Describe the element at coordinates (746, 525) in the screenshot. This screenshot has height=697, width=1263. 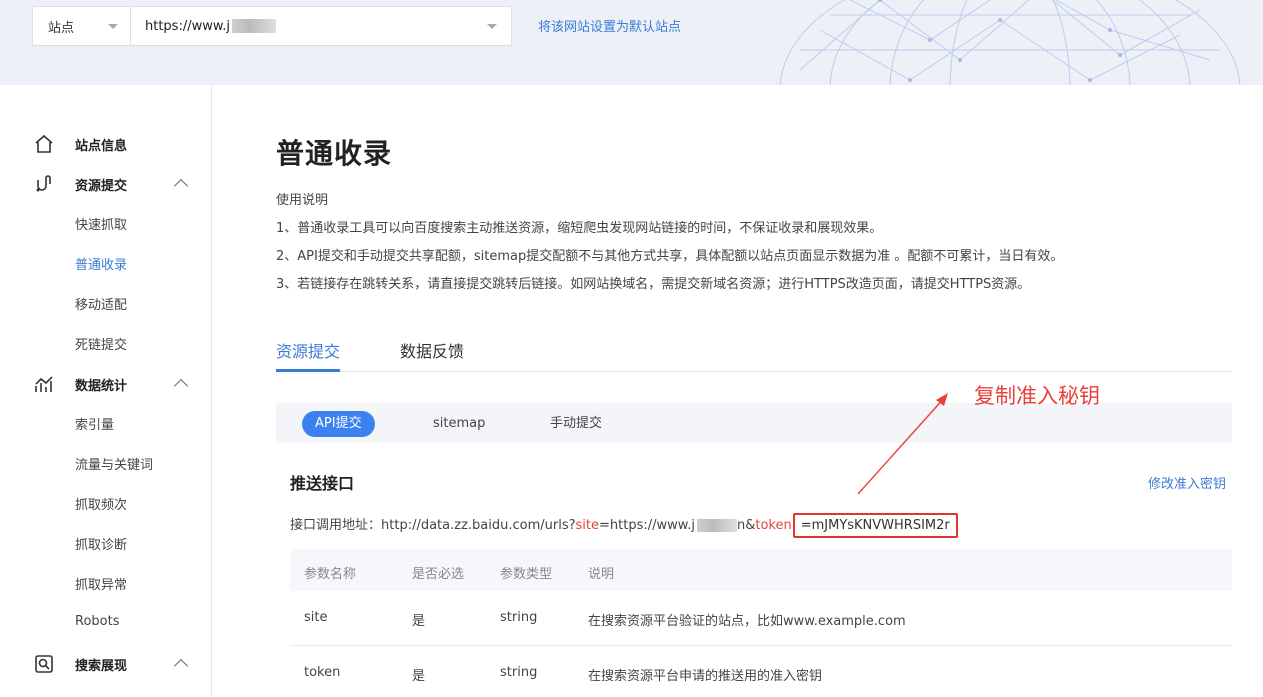
I see `api-param-site-tail: n&` at that location.